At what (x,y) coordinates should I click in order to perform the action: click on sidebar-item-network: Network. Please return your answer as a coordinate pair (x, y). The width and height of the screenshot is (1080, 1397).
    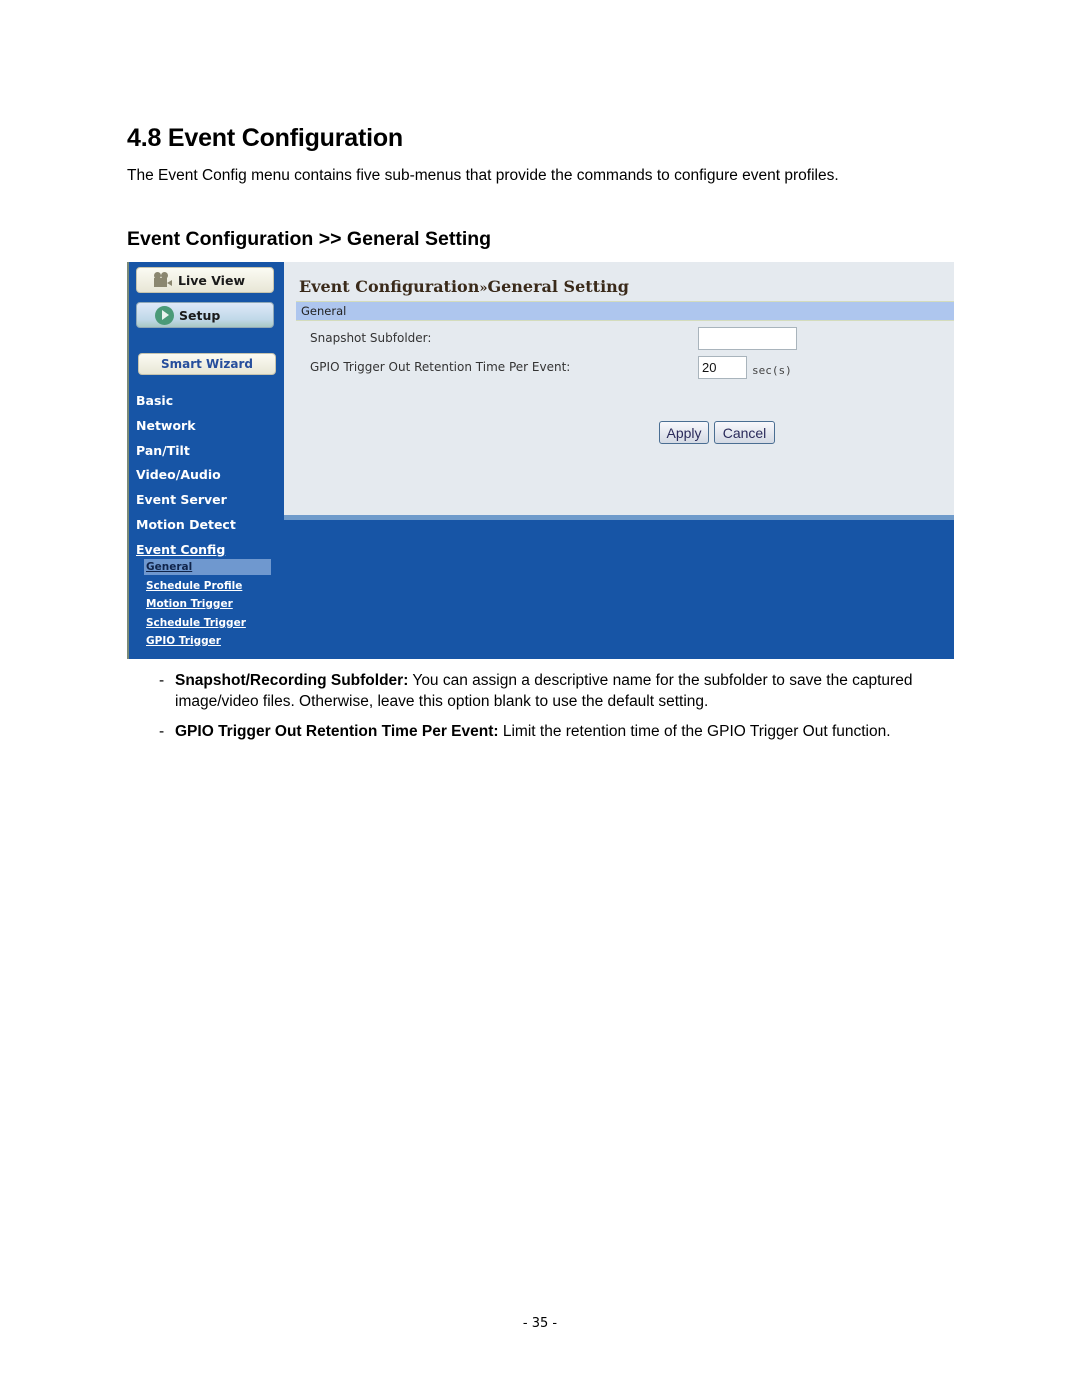
    Looking at the image, I should click on (166, 425).